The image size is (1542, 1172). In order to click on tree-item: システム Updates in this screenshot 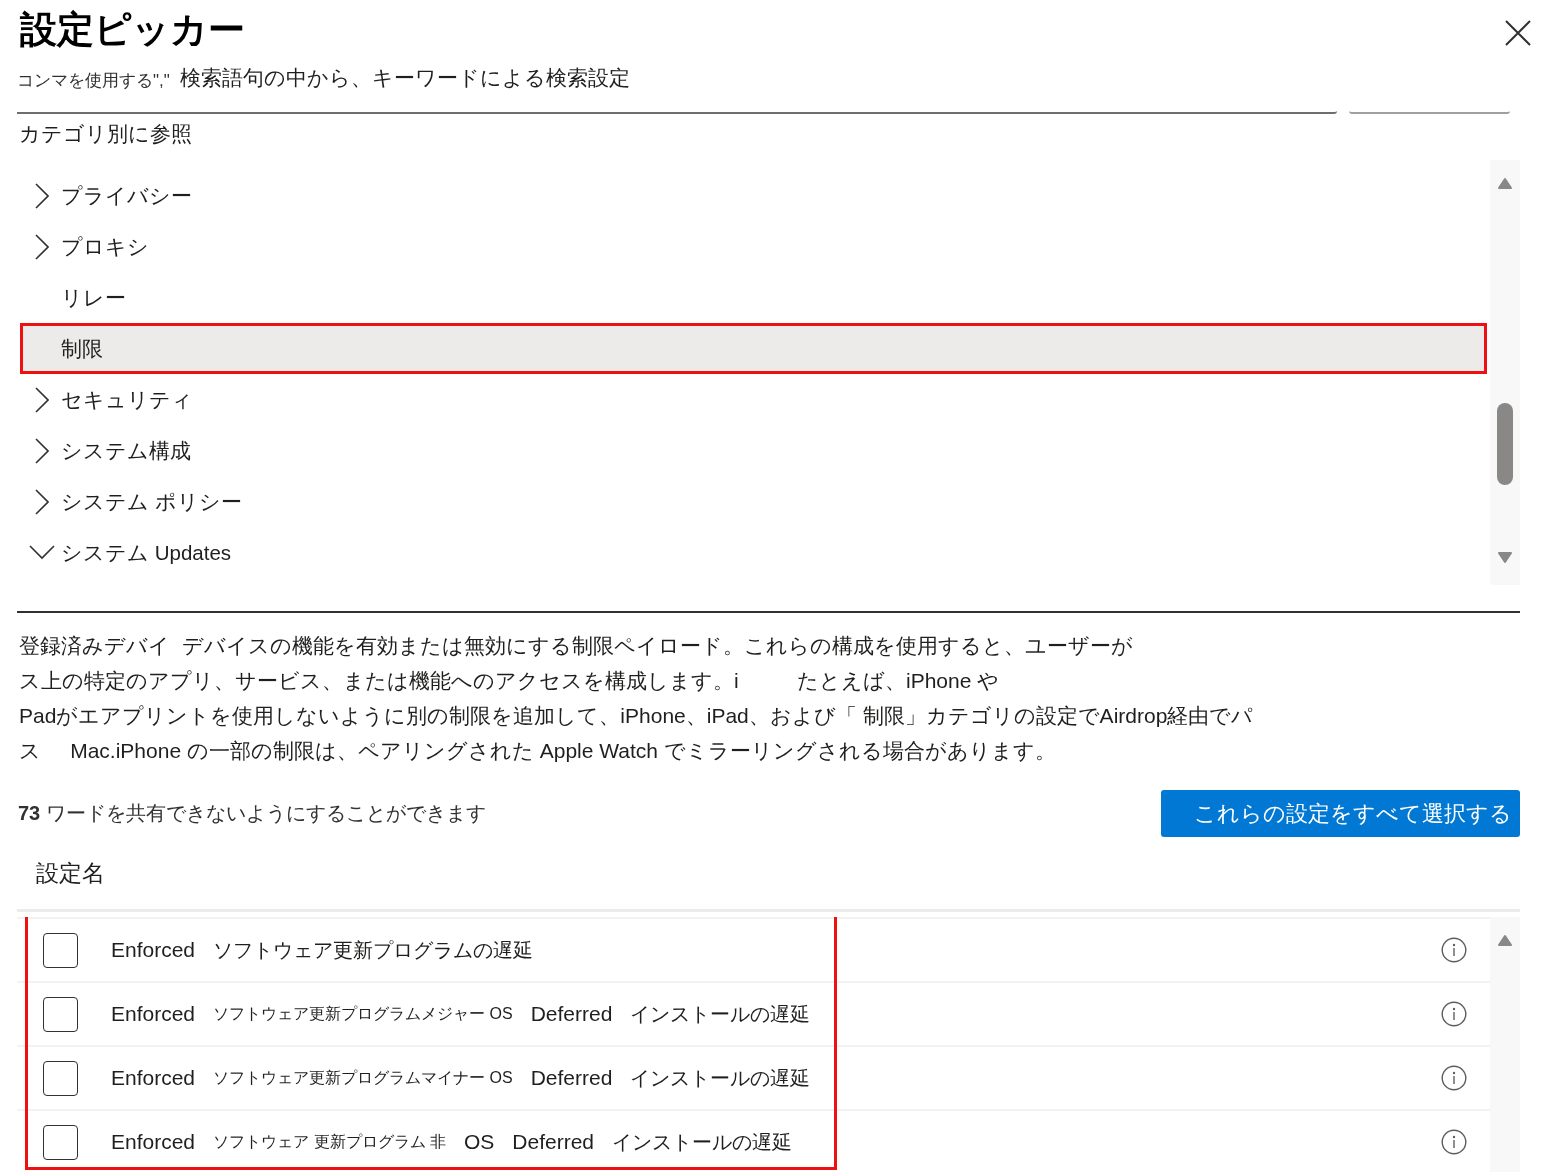, I will do `click(753, 552)`.